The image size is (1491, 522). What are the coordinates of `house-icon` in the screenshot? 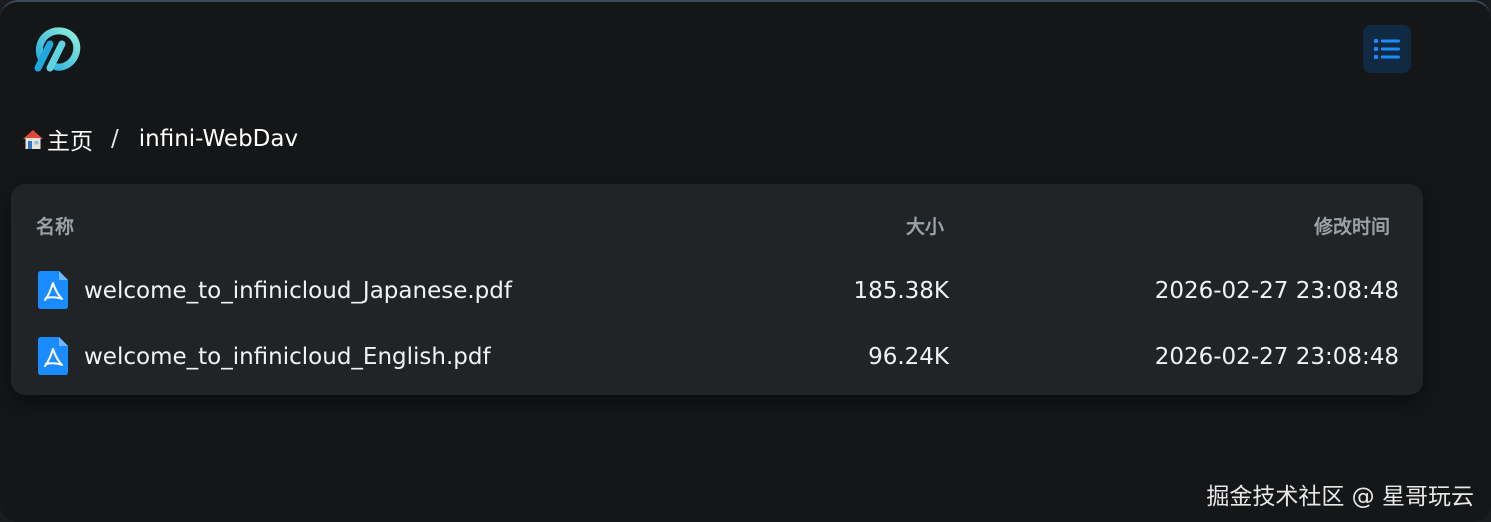 It's located at (33, 139).